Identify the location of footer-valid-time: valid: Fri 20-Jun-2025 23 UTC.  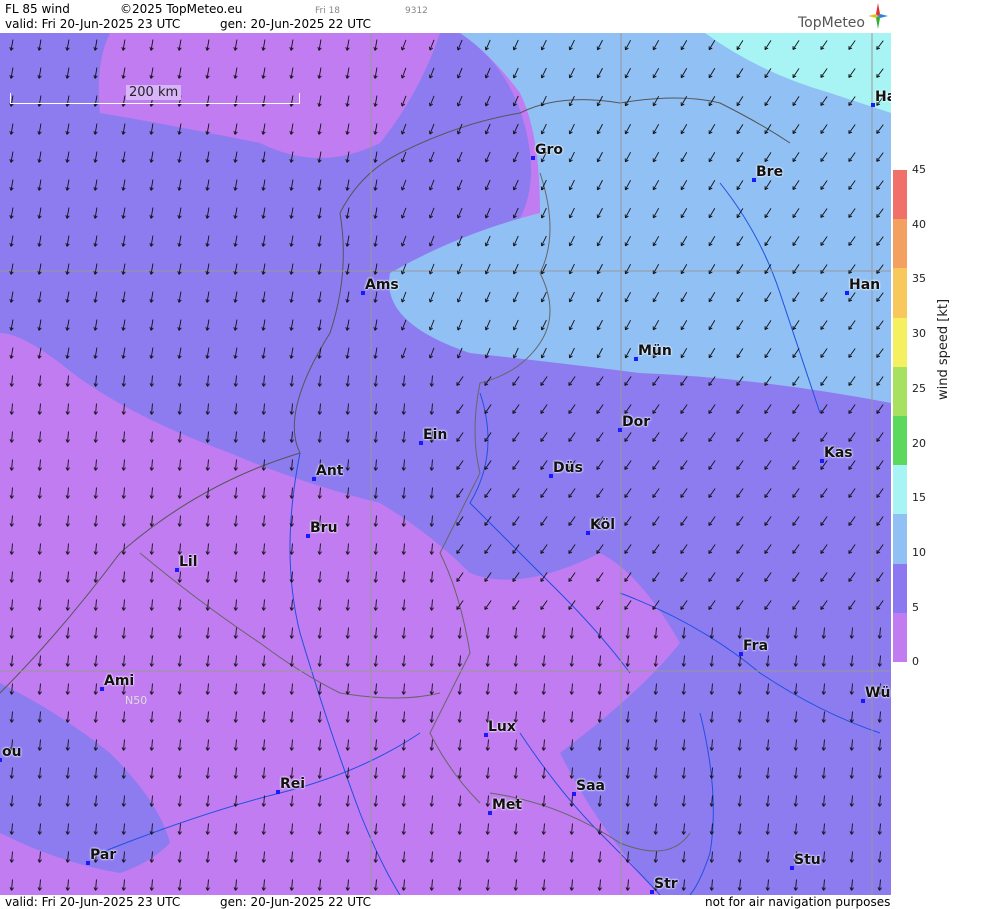
(93, 902).